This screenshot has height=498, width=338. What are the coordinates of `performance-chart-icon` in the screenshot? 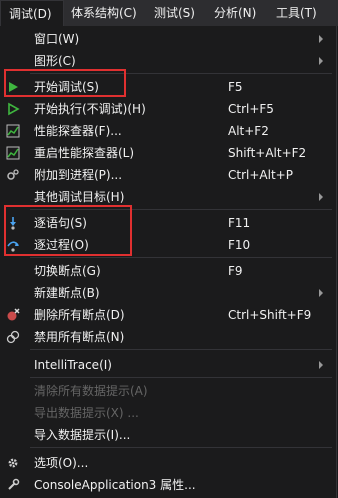 It's located at (13, 131).